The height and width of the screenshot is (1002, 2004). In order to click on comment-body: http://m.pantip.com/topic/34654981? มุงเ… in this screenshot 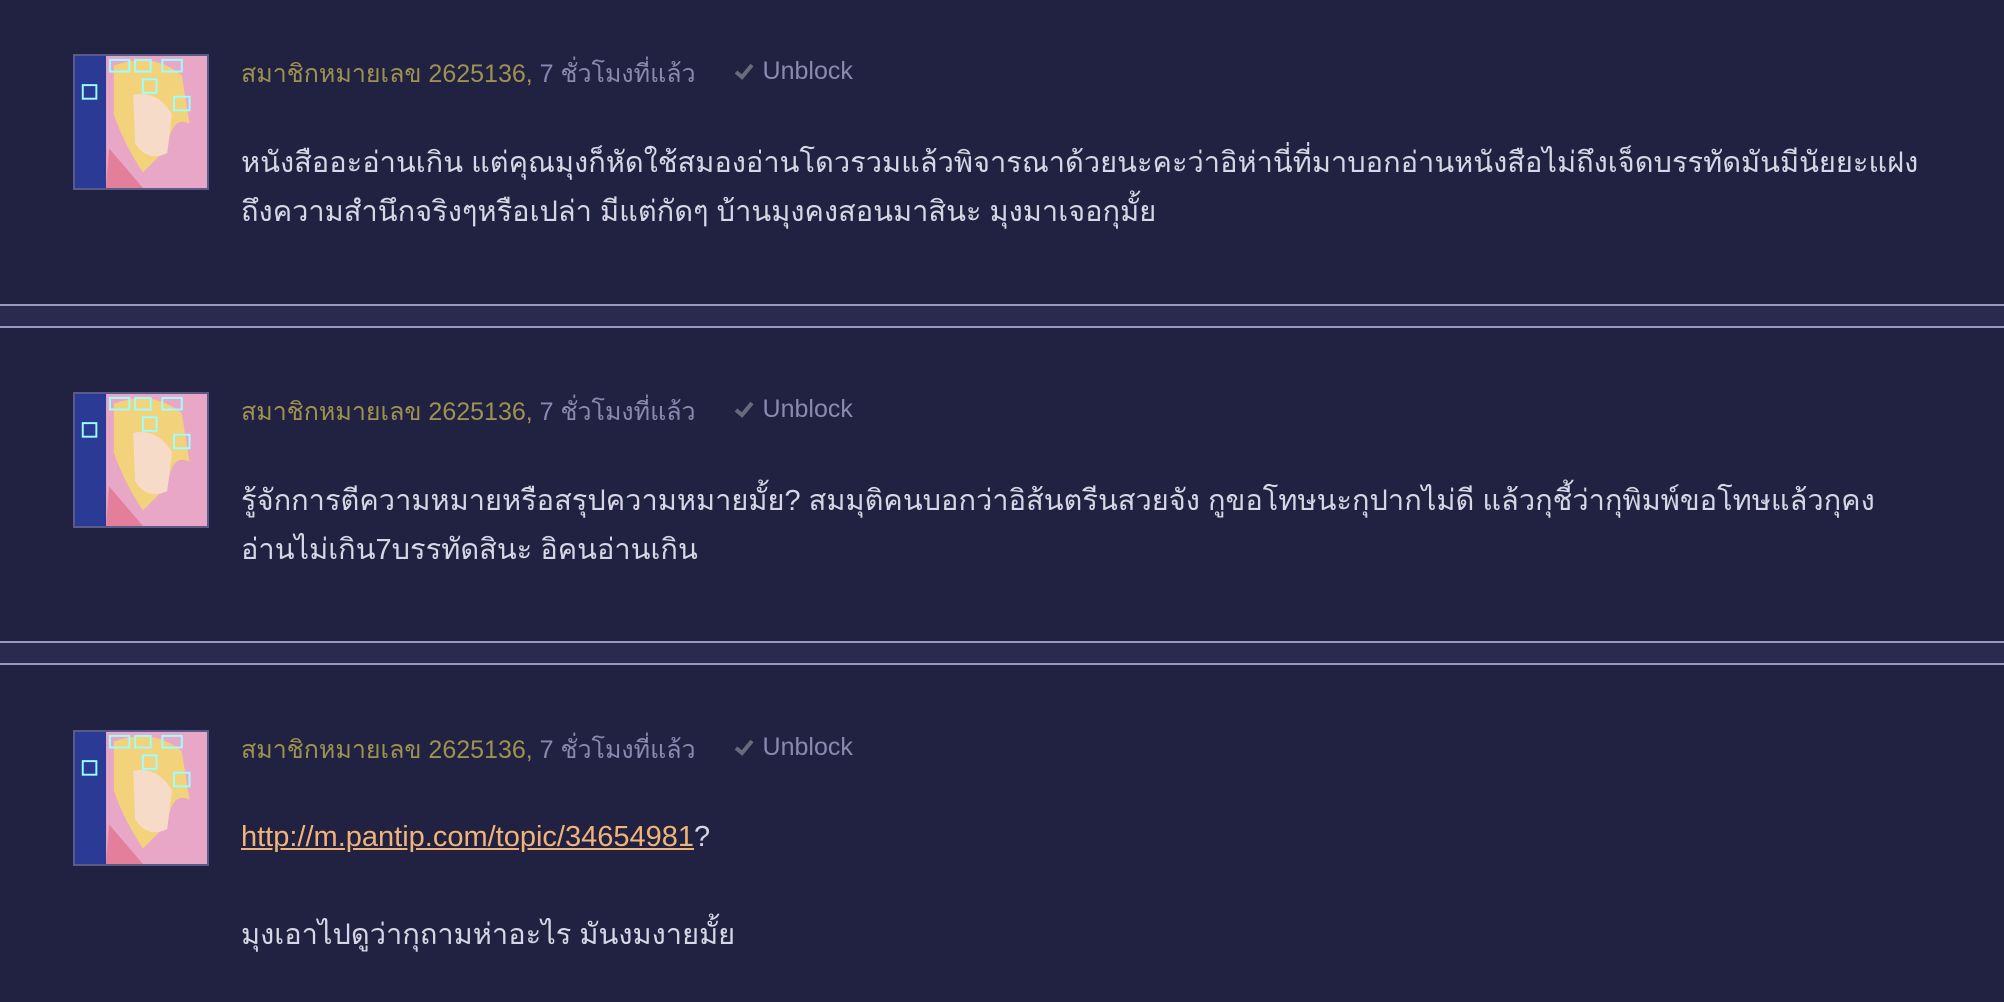, I will do `click(1112, 886)`.